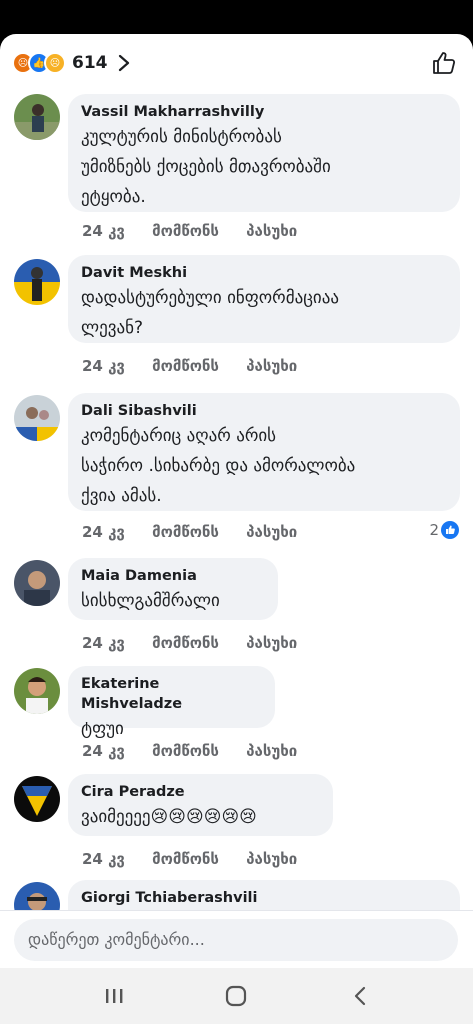 This screenshot has width=473, height=1024. What do you see at coordinates (102, 729) in the screenshot?
I see `comment-text-line: ტფუი` at bounding box center [102, 729].